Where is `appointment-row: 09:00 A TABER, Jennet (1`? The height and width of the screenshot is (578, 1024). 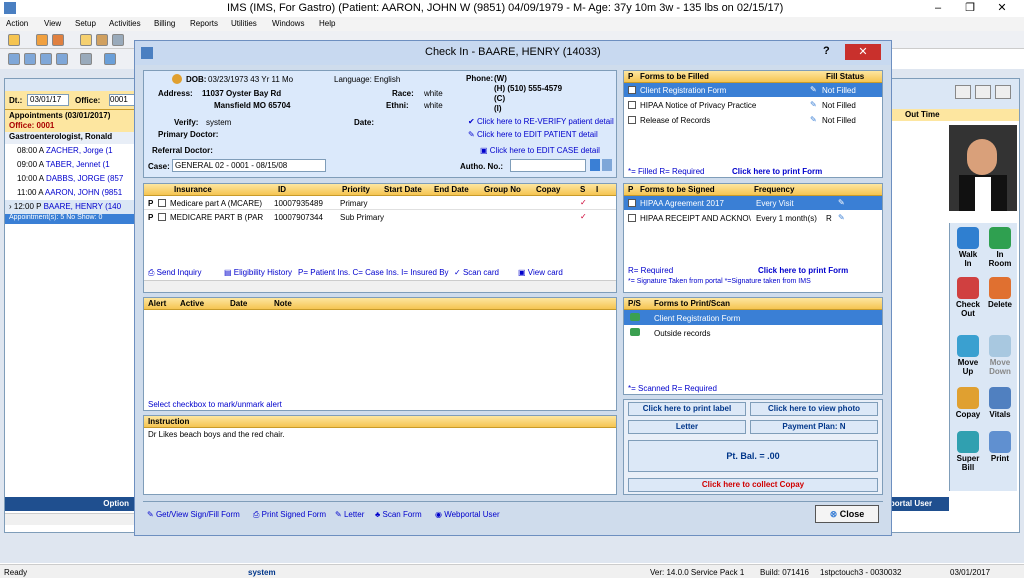
appointment-row: 09:00 A TABER, Jennet (1 is located at coordinates (70, 165).